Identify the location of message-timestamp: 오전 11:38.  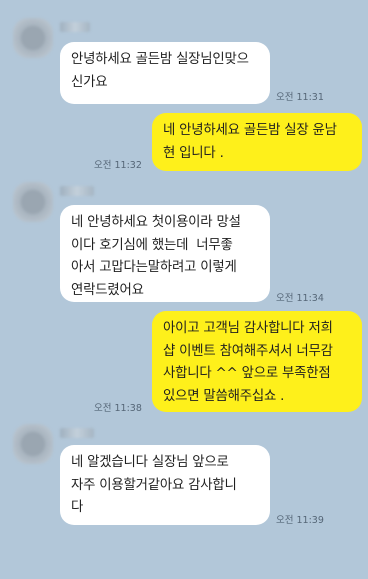
(118, 408).